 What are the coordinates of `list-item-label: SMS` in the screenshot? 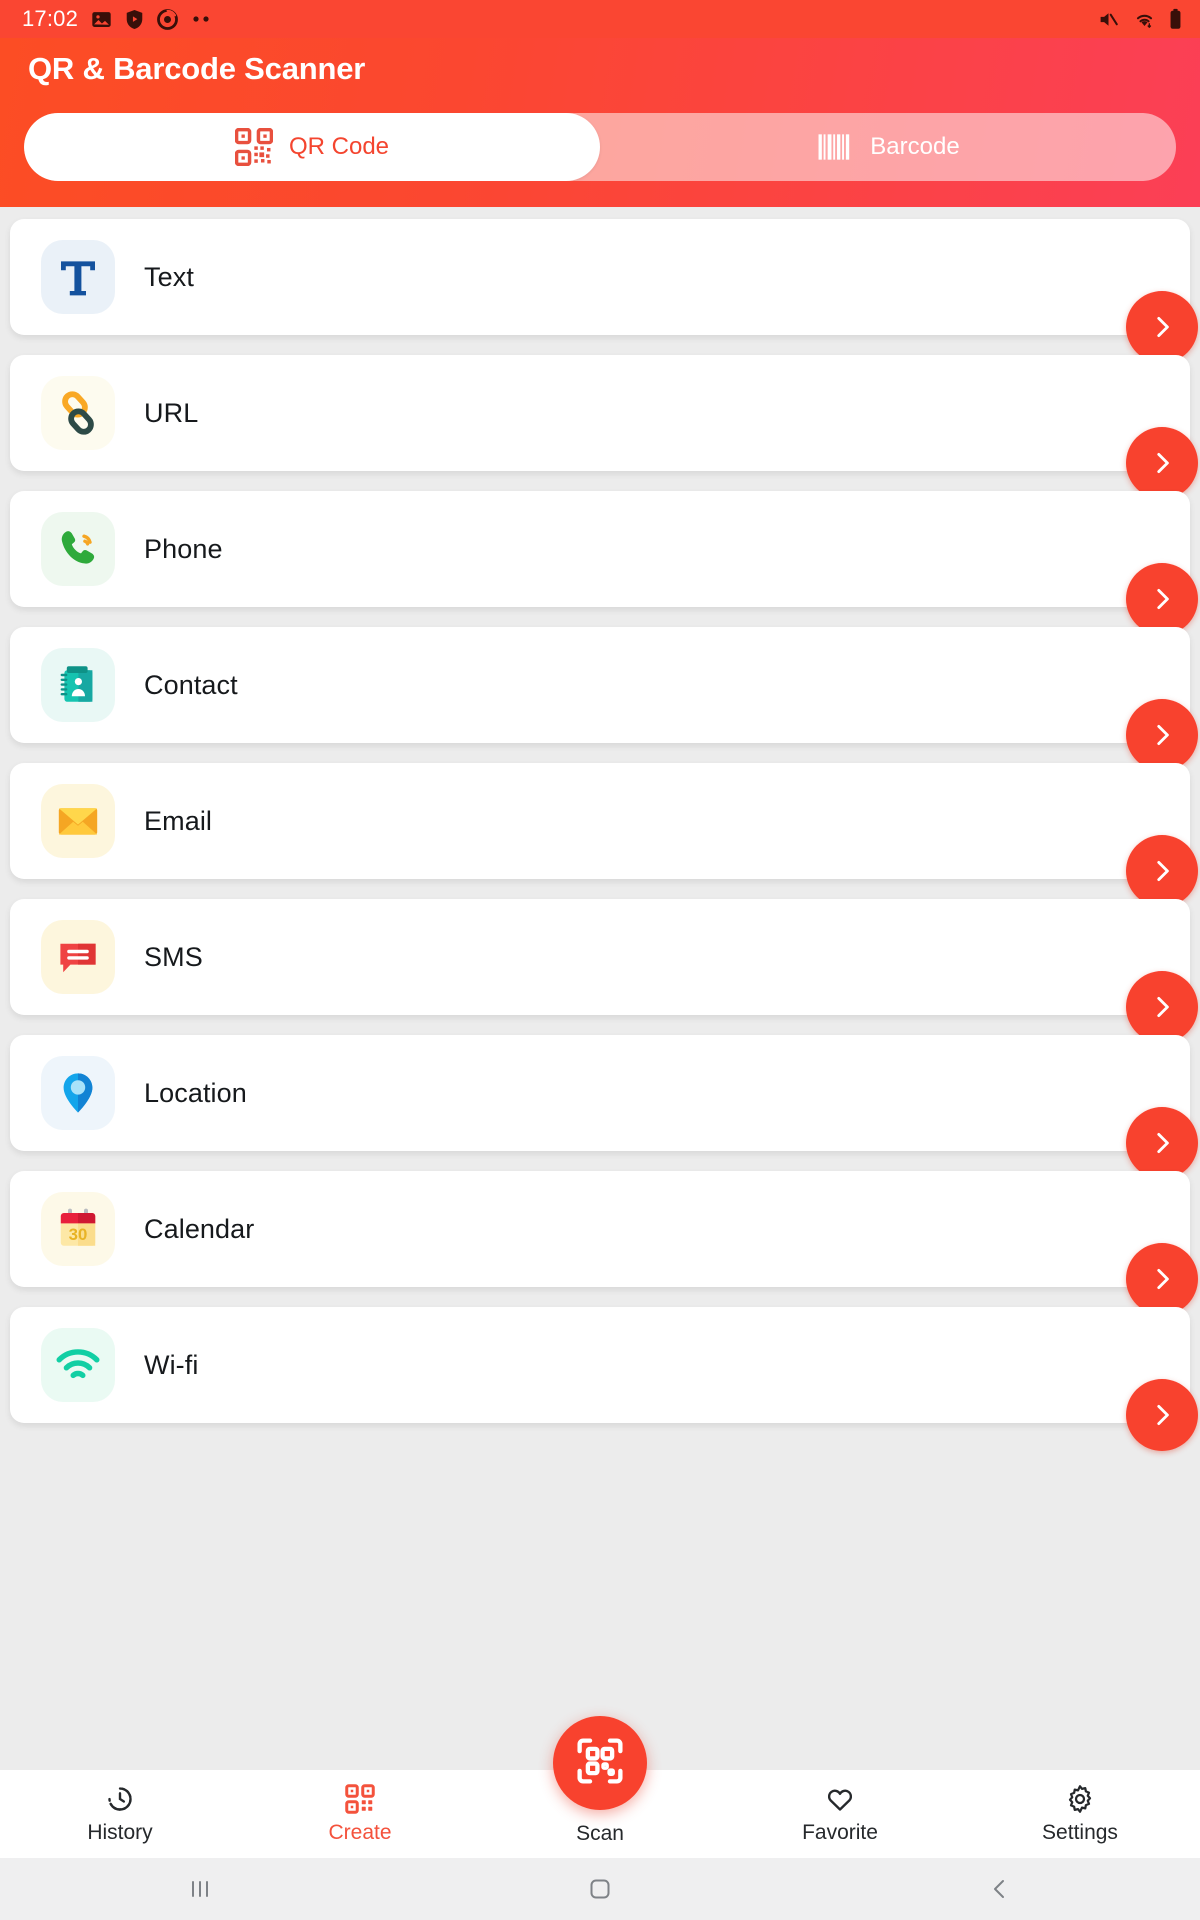 It's located at (173, 956).